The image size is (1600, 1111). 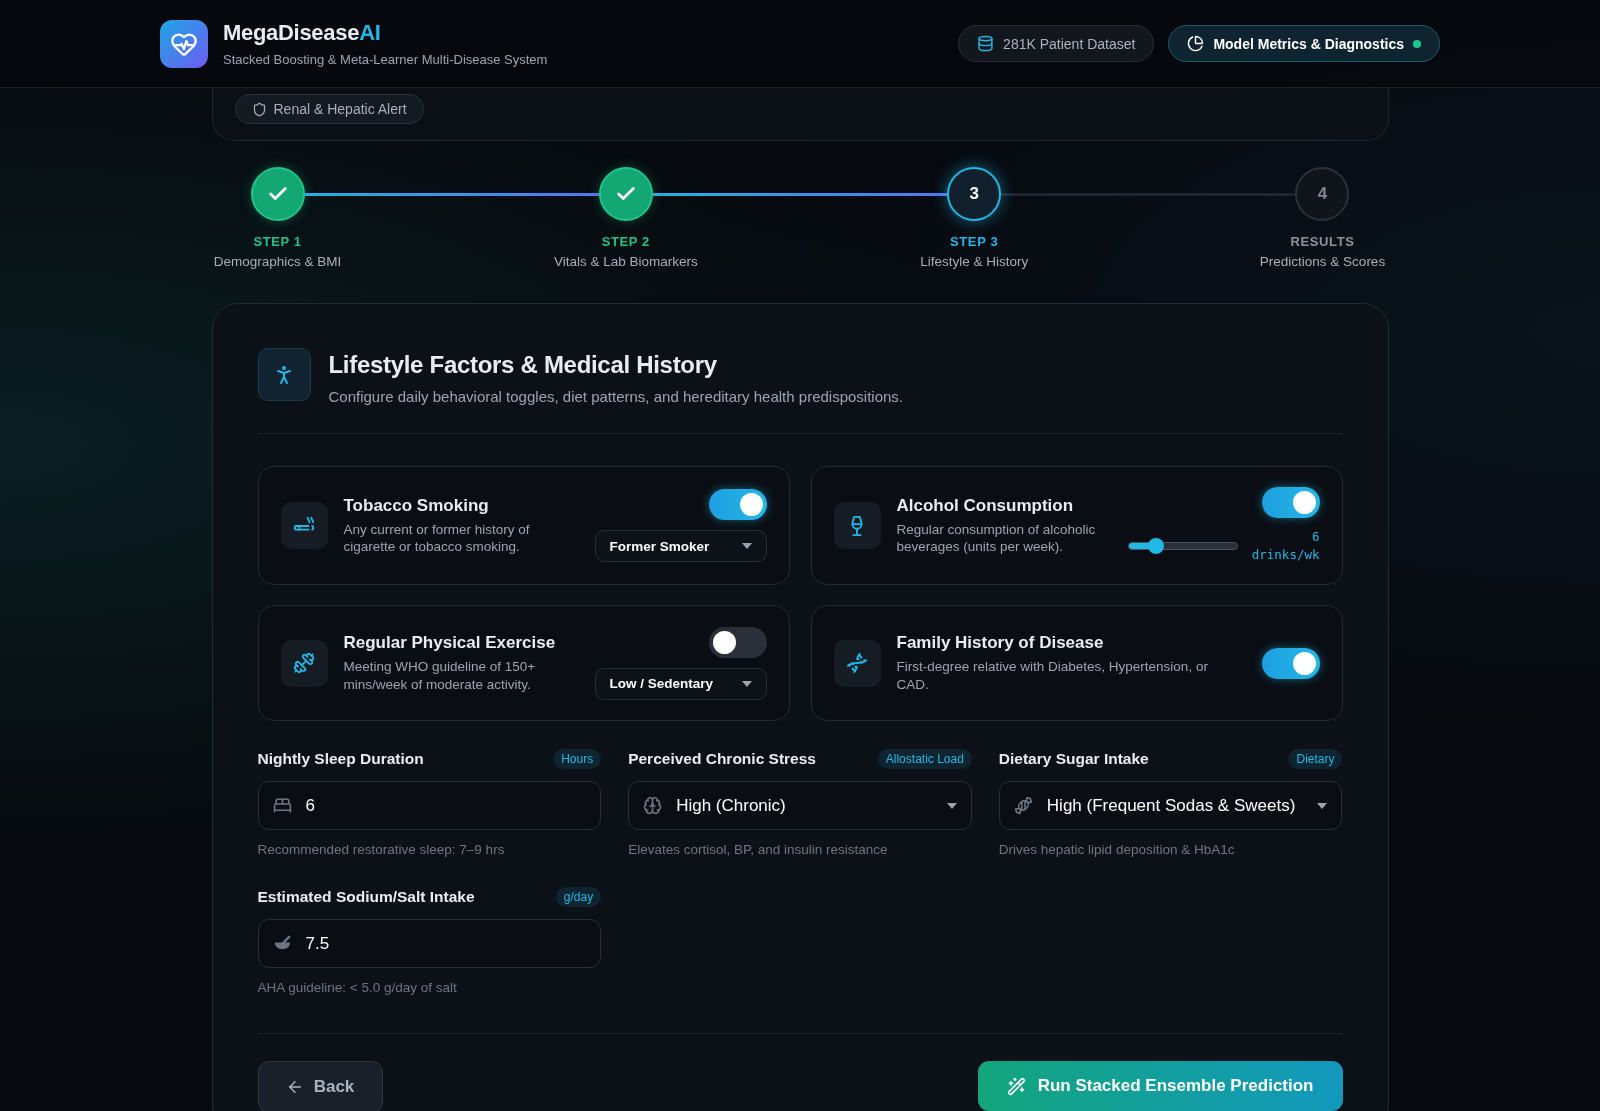 I want to click on logo-icon, so click(x=184, y=43).